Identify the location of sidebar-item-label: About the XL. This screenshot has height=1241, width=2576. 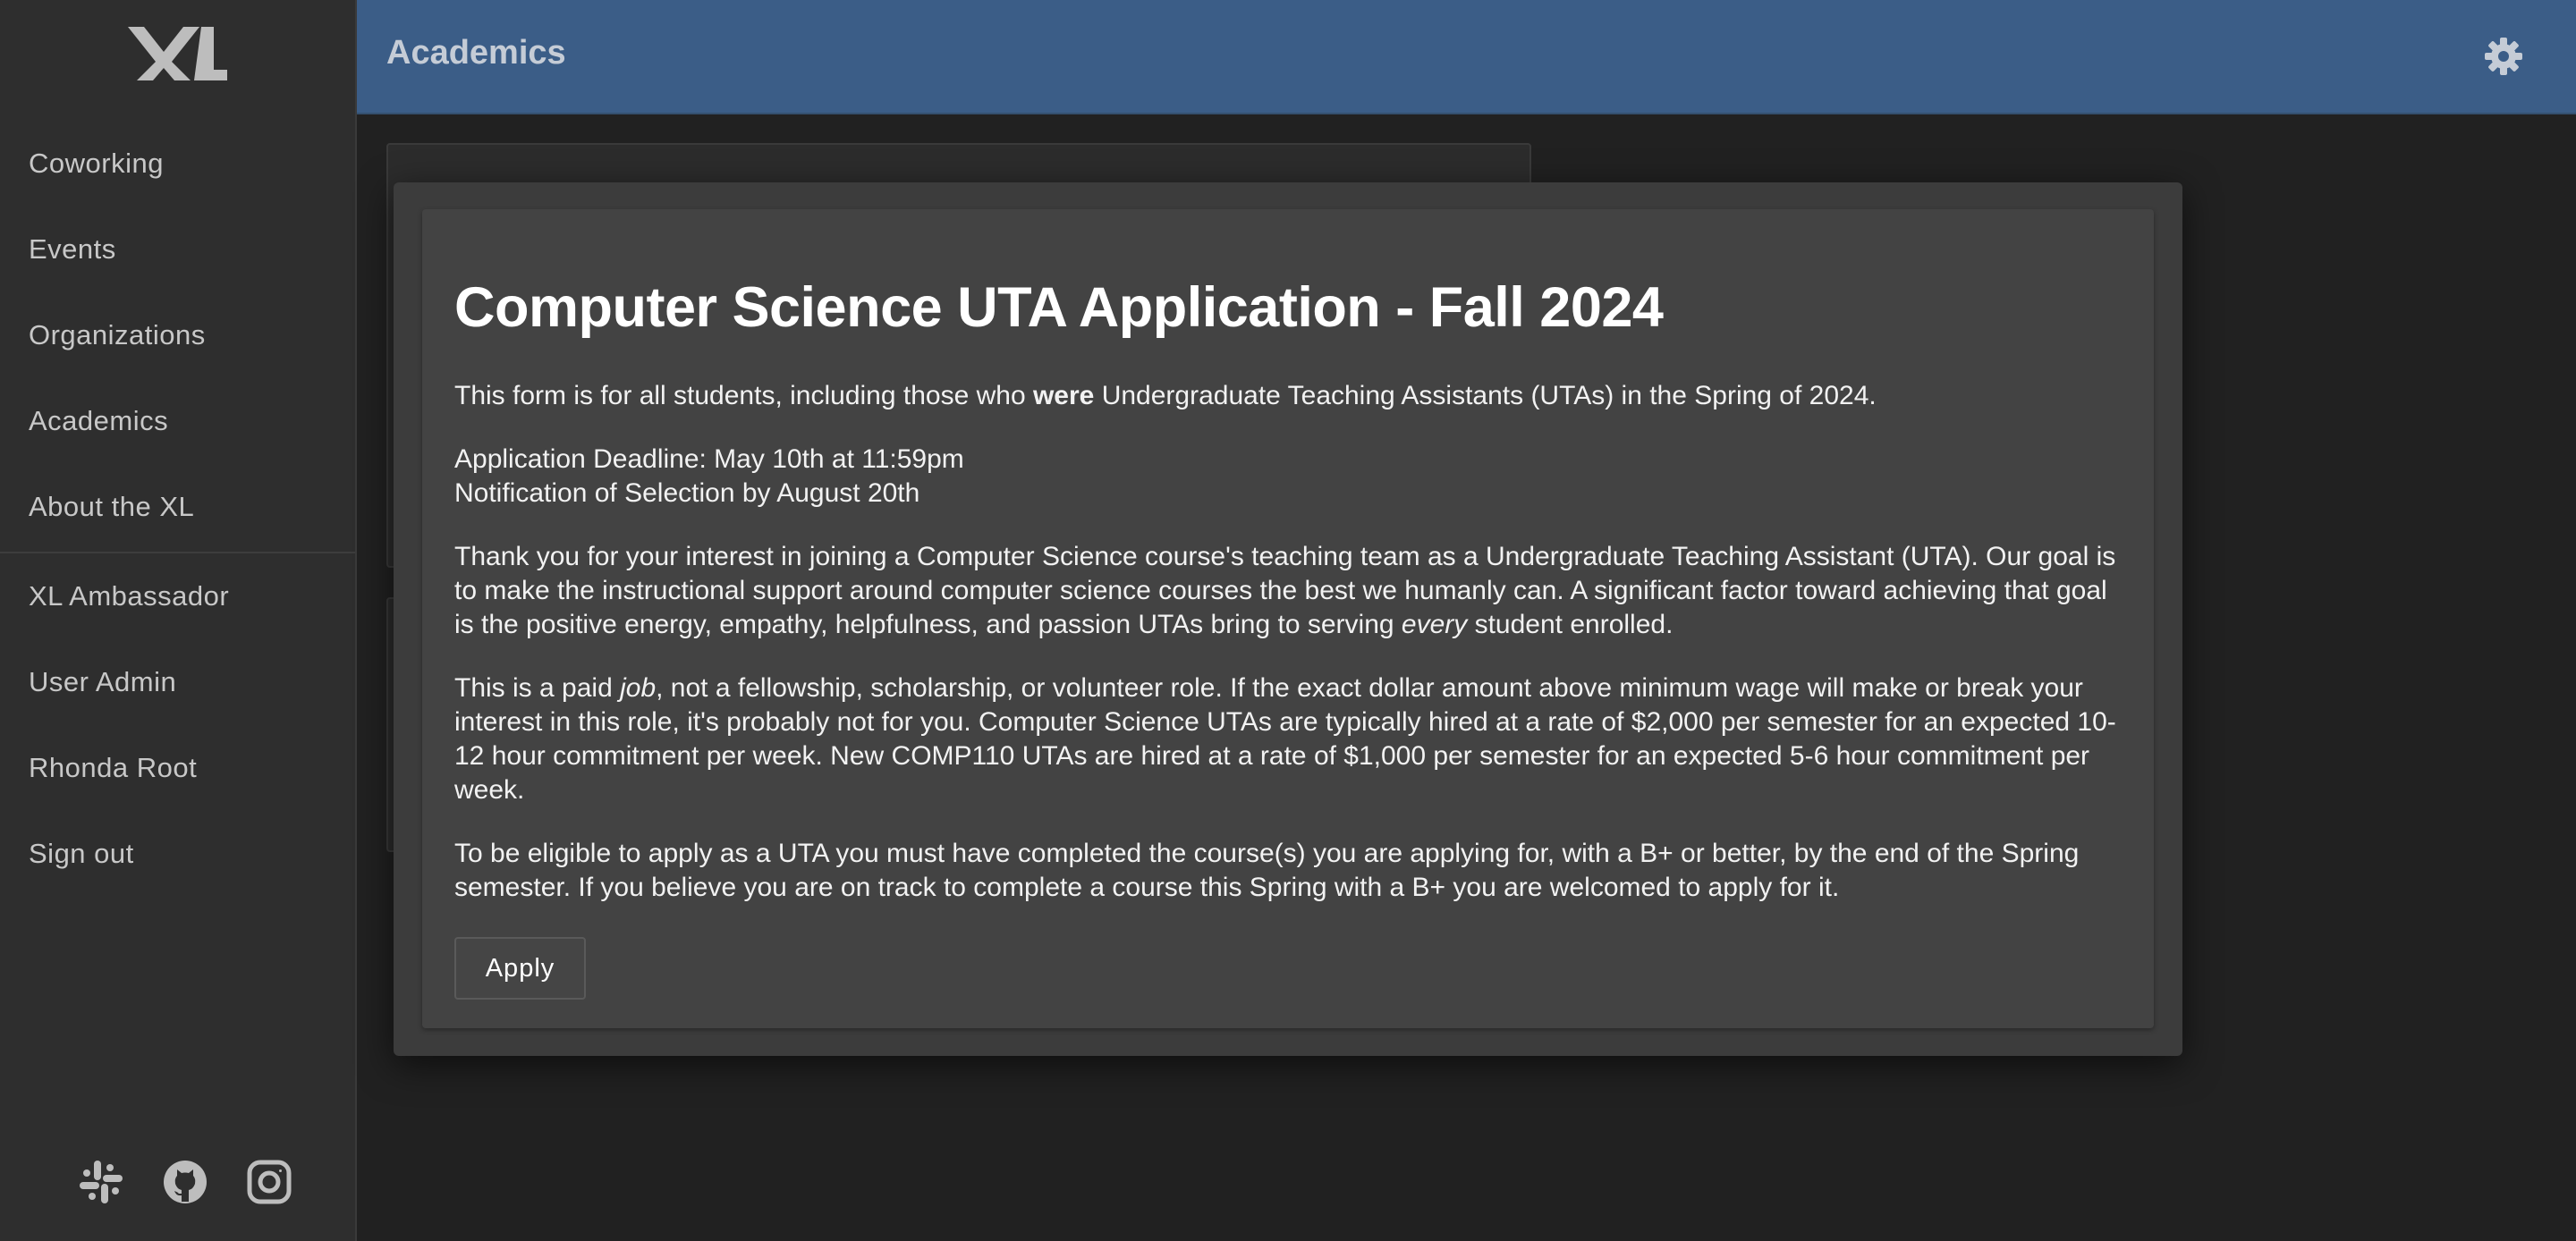
(112, 506).